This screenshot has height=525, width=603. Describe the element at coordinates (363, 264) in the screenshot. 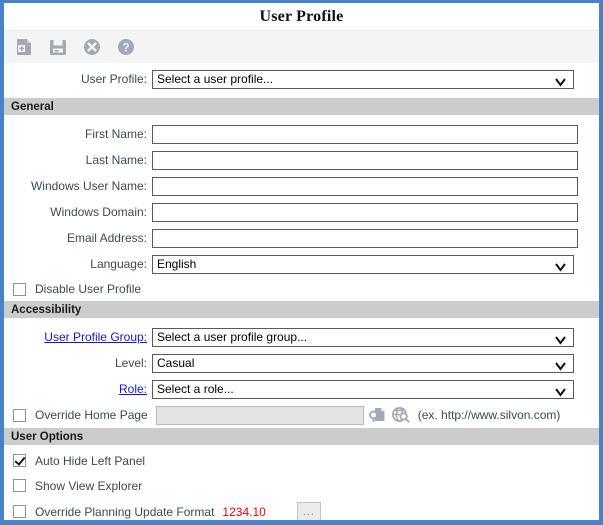

I see `language-select: English` at that location.